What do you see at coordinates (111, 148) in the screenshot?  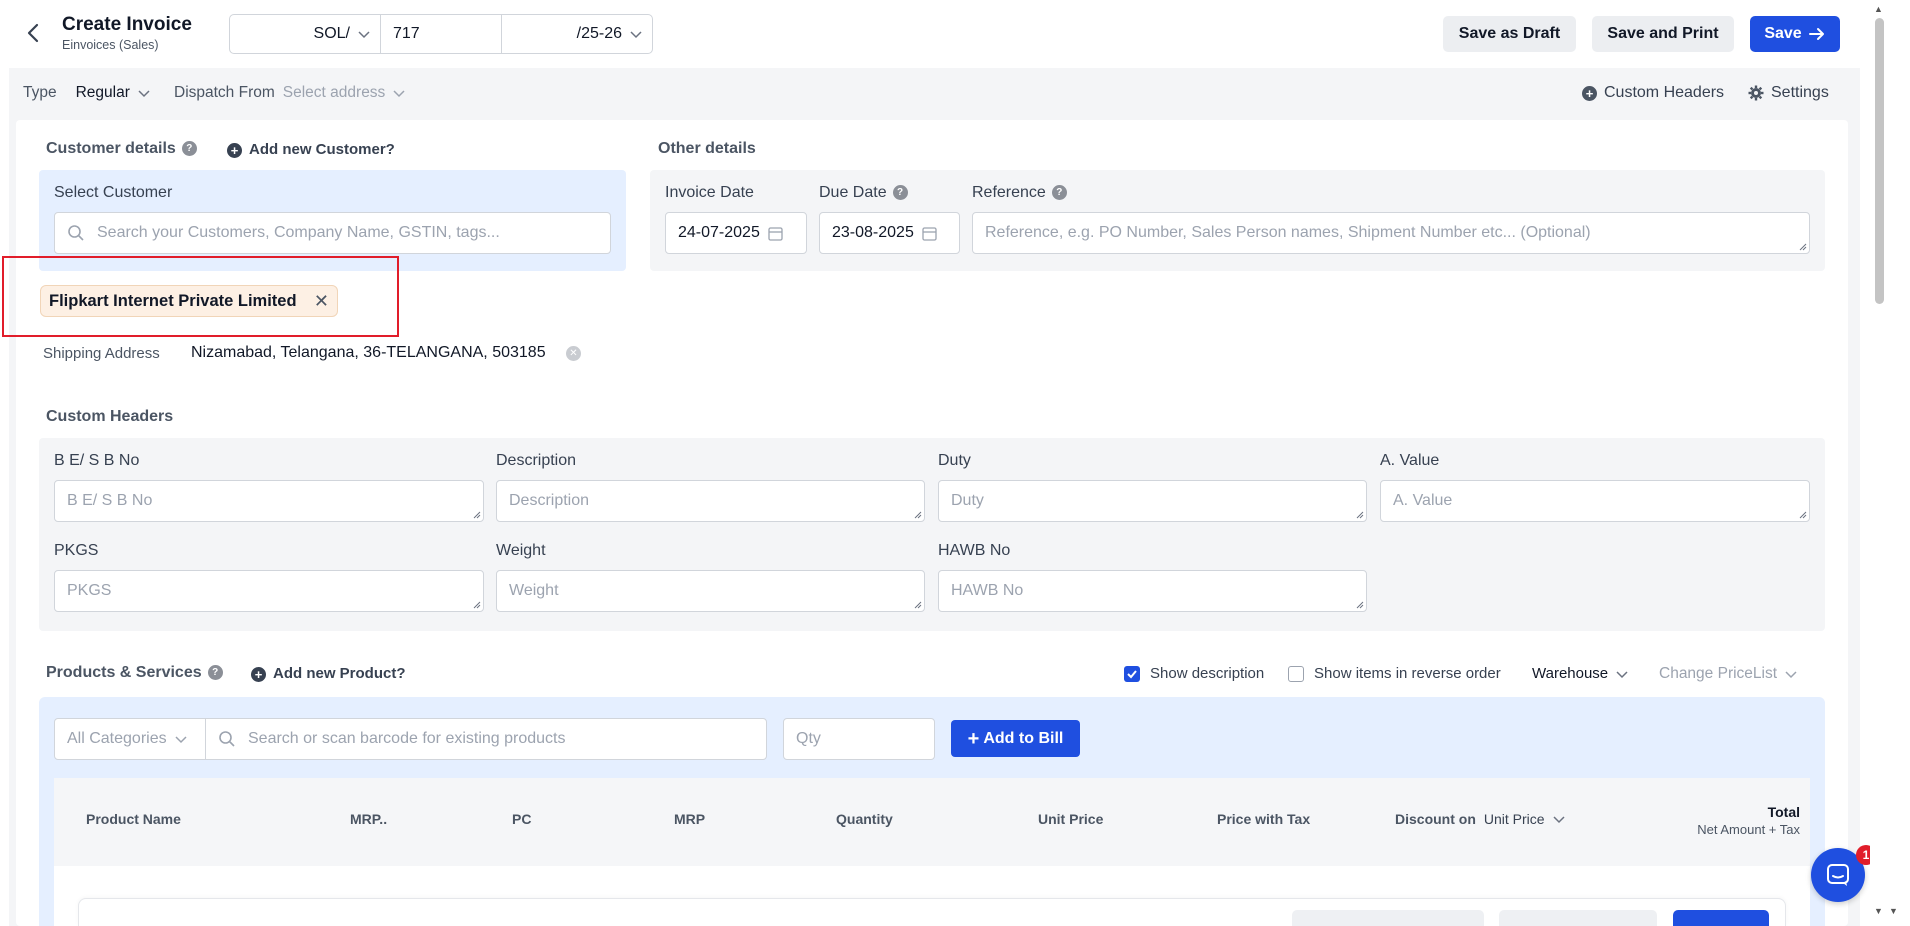 I see `customer-details-label: Customer details` at bounding box center [111, 148].